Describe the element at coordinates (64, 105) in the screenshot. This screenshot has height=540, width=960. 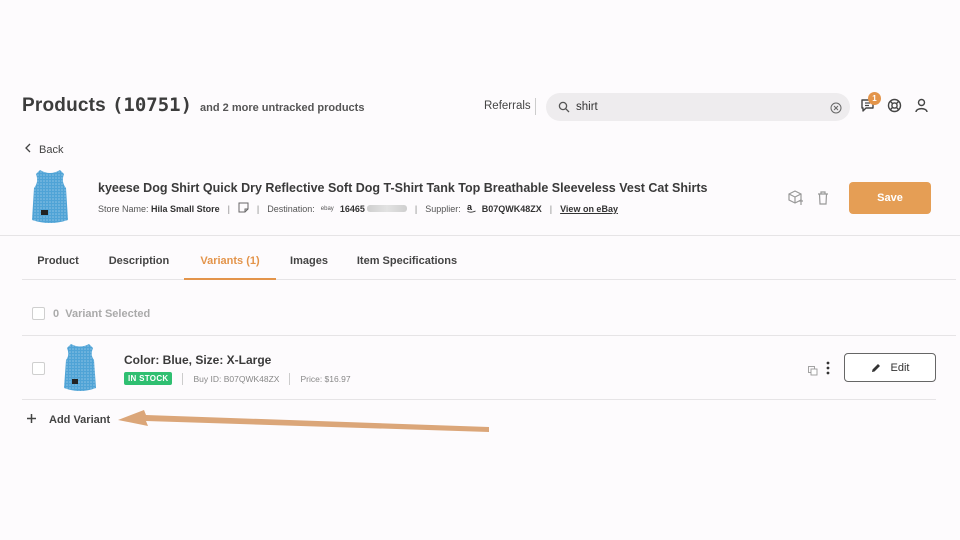
I see `page-title-text: Products` at that location.